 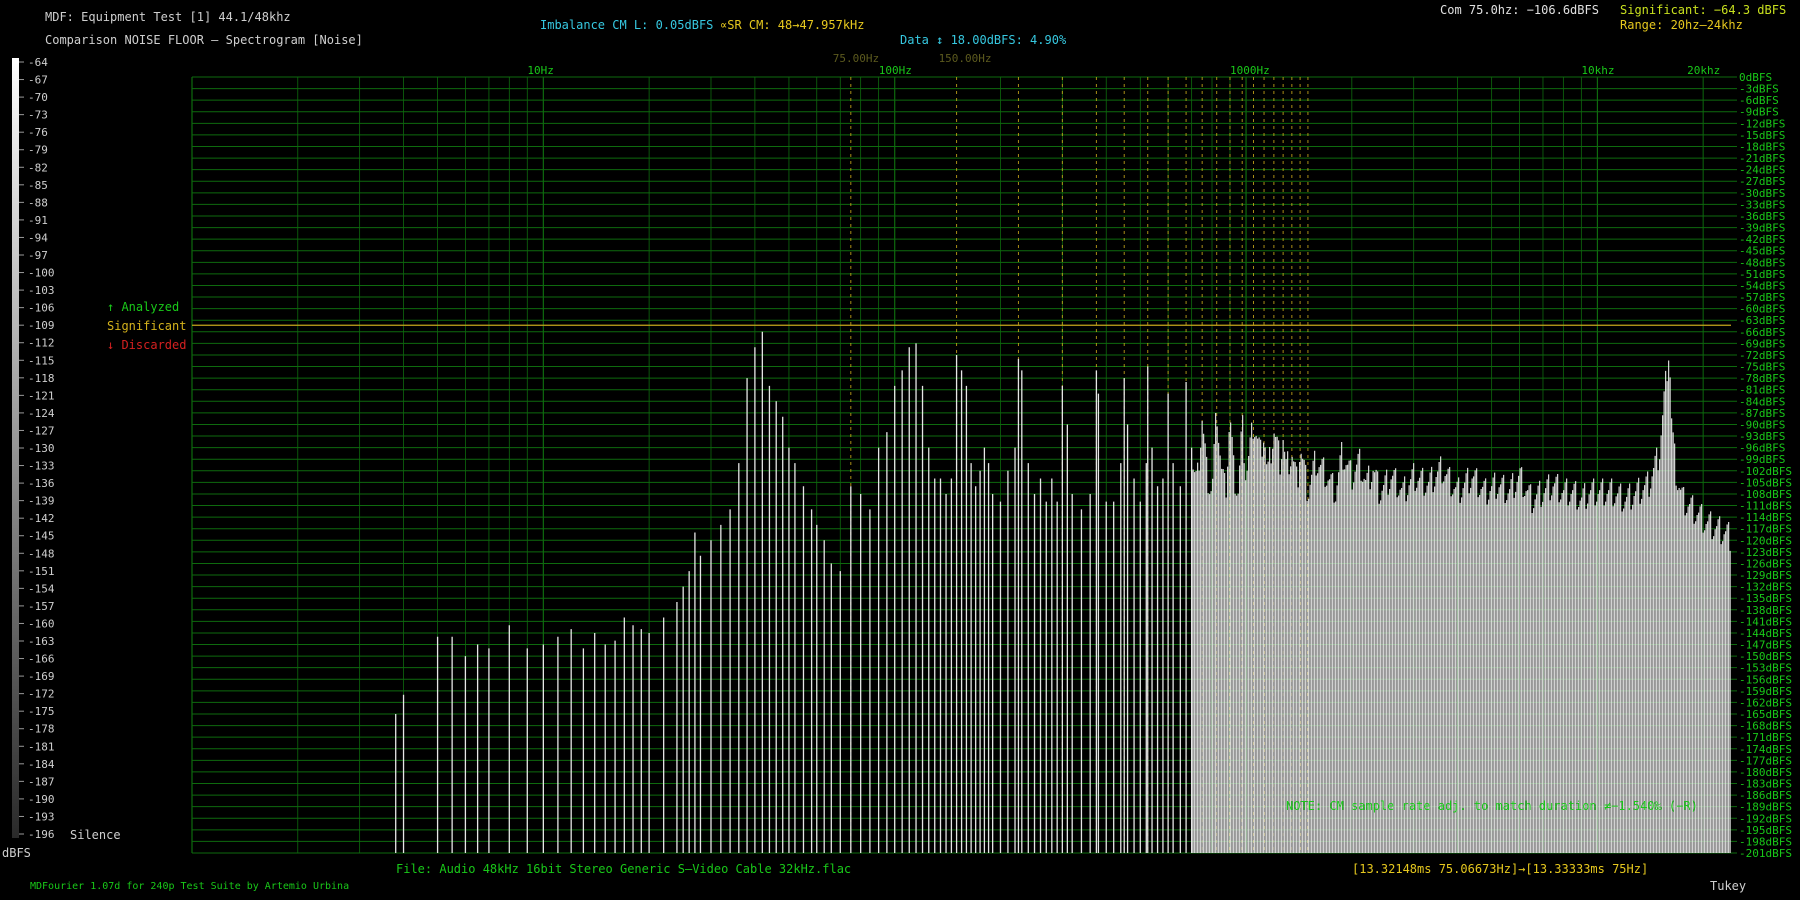 I want to click on scale-label: -193, so click(x=41, y=816).